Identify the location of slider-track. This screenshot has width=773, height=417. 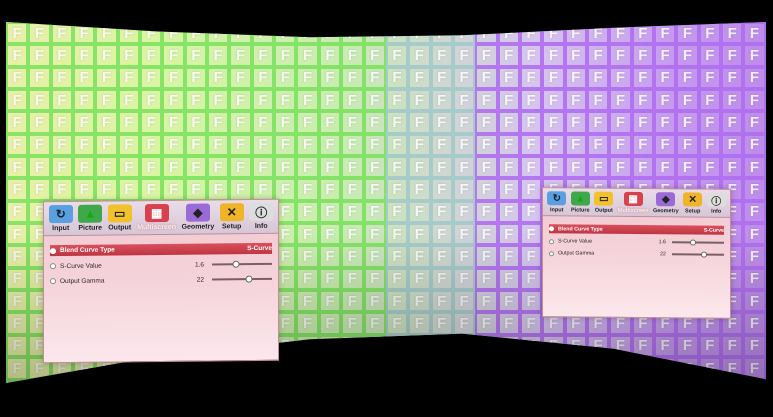
(242, 264).